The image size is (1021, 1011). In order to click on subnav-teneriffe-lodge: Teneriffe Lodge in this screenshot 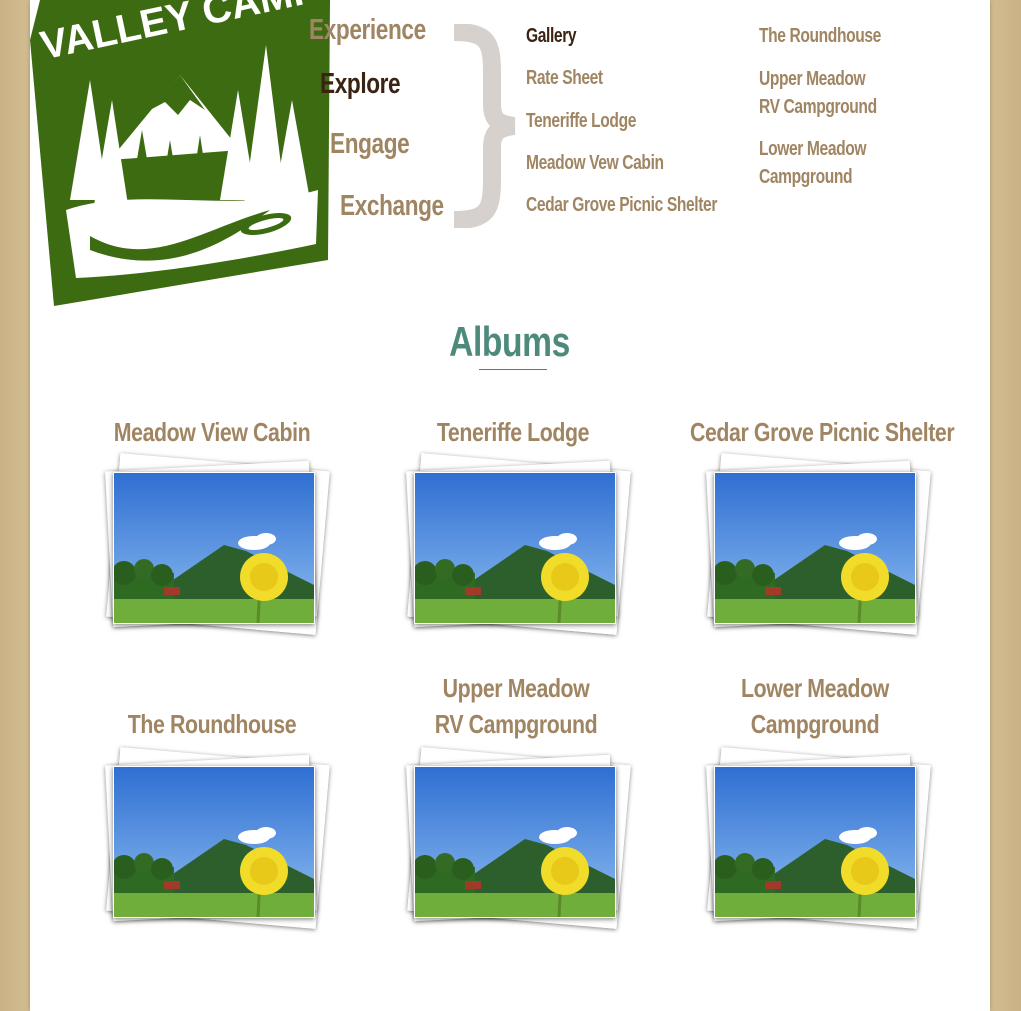, I will do `click(581, 121)`.